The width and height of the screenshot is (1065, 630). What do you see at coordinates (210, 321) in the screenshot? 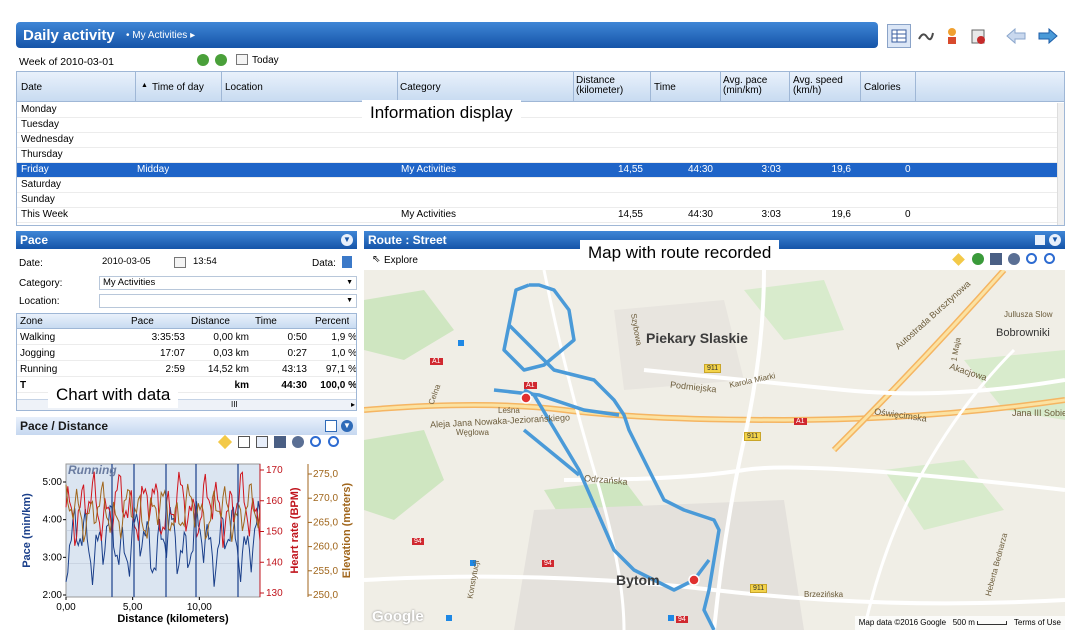
I see `distance-col: Distance` at bounding box center [210, 321].